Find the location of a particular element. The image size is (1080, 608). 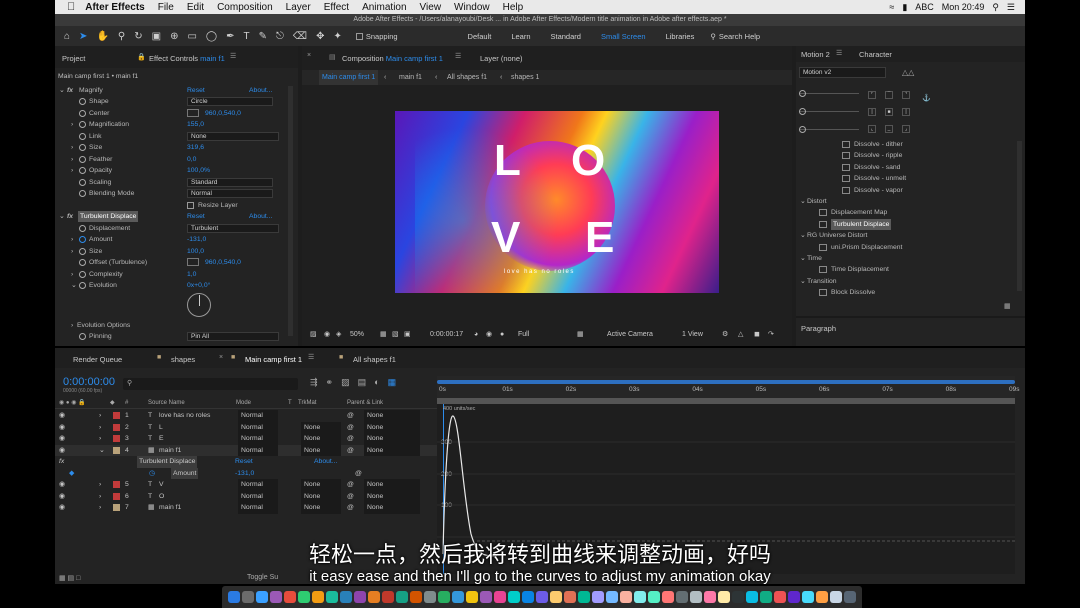

layer-name: O is located at coordinates (161, 497).